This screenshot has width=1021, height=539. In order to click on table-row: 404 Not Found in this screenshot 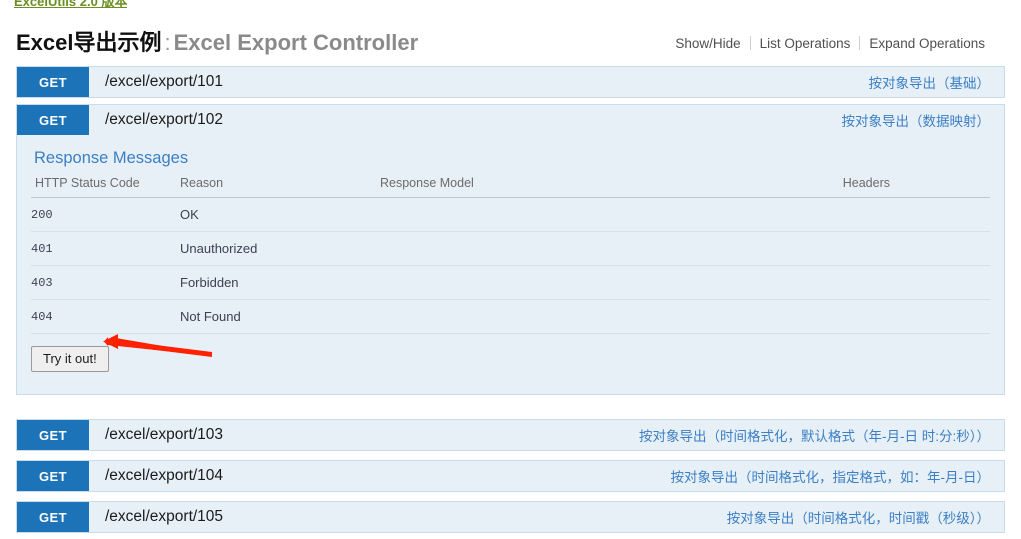, I will do `click(510, 316)`.